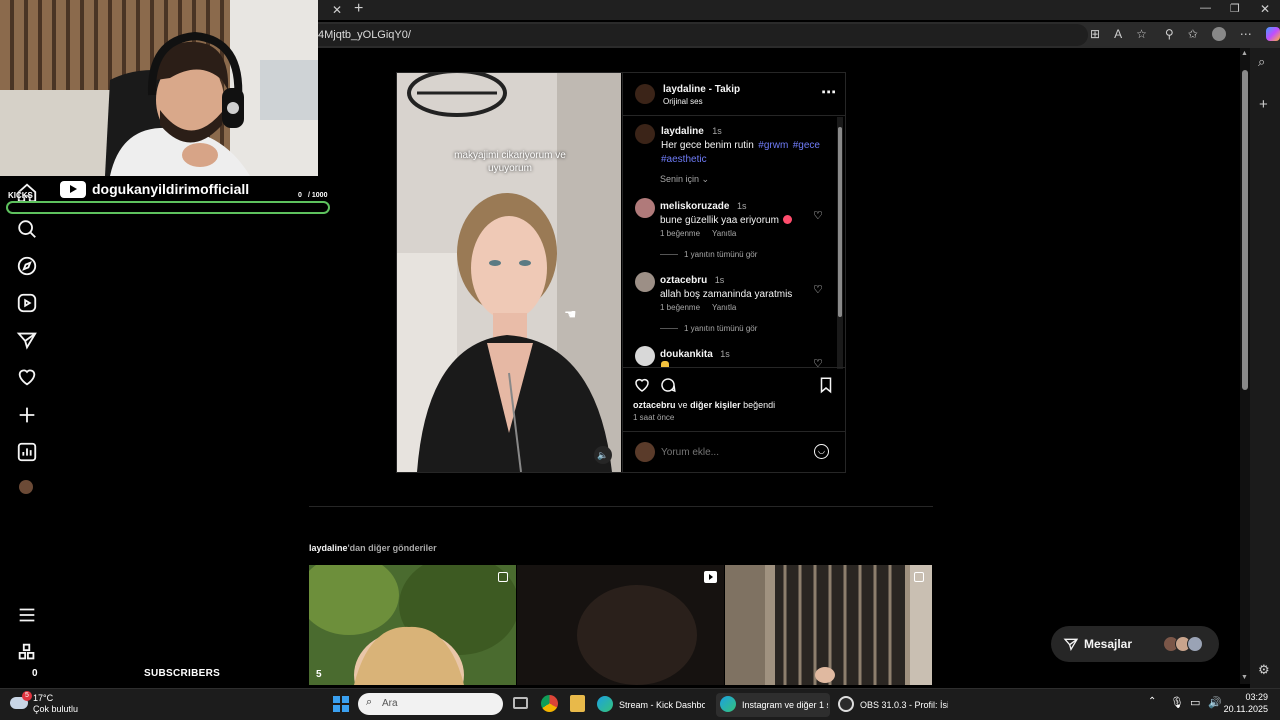 The width and height of the screenshot is (1280, 720). What do you see at coordinates (1243, 709) in the screenshot?
I see `clock-date: 20.11.2025` at bounding box center [1243, 709].